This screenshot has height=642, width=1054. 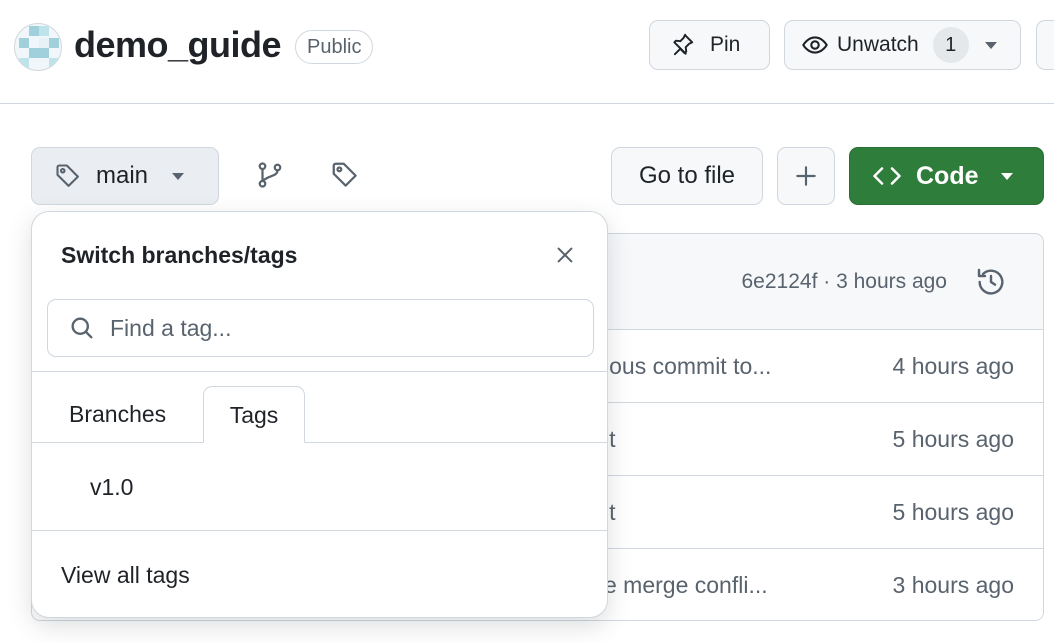 I want to click on branch-label: main, so click(x=122, y=175).